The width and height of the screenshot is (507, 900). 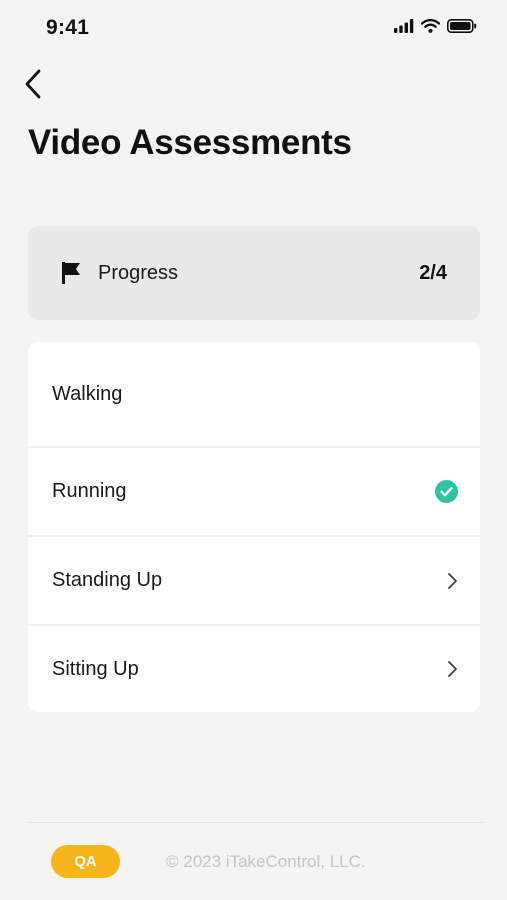 I want to click on progress-card: Progress 2/4, so click(x=254, y=273).